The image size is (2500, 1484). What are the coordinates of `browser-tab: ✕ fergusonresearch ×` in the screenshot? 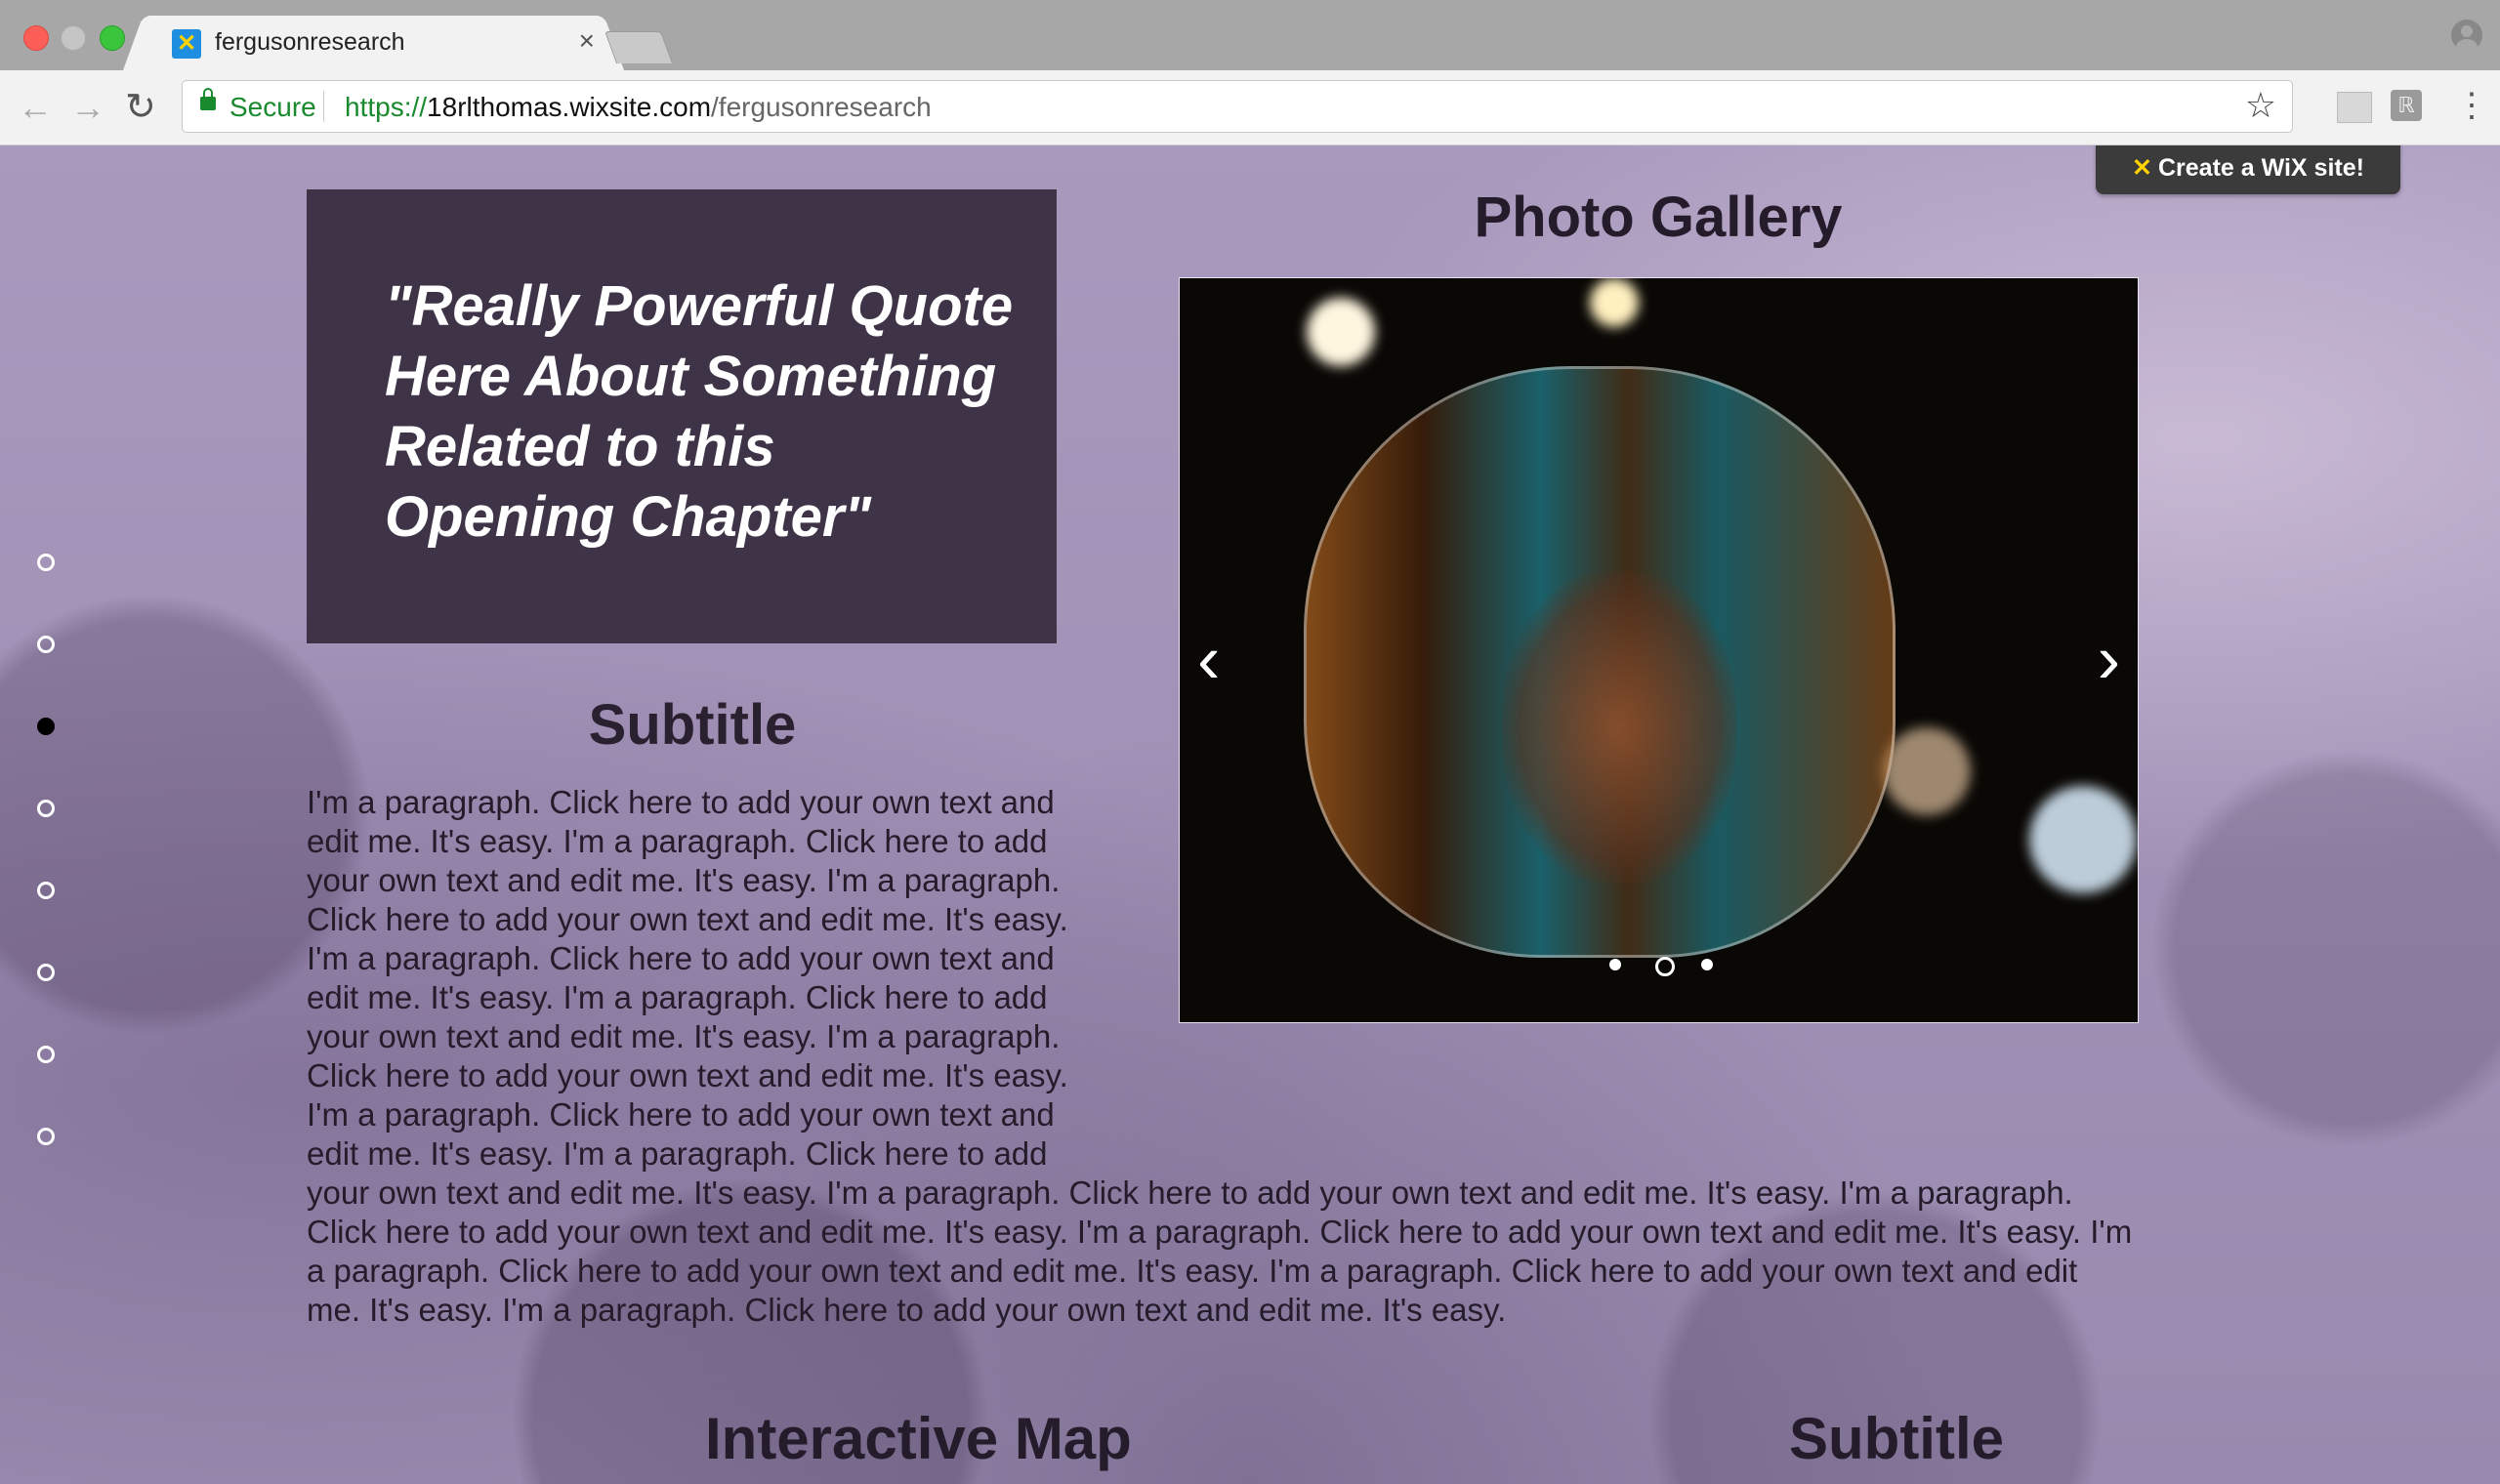 It's located at (373, 43).